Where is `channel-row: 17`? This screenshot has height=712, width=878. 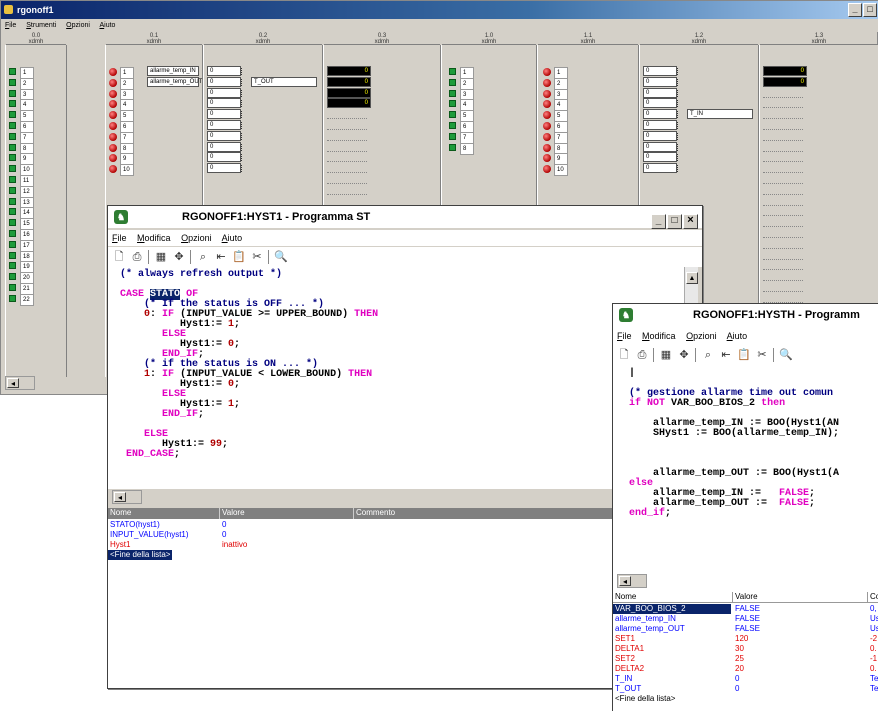
channel-row: 17 is located at coordinates (21, 245).